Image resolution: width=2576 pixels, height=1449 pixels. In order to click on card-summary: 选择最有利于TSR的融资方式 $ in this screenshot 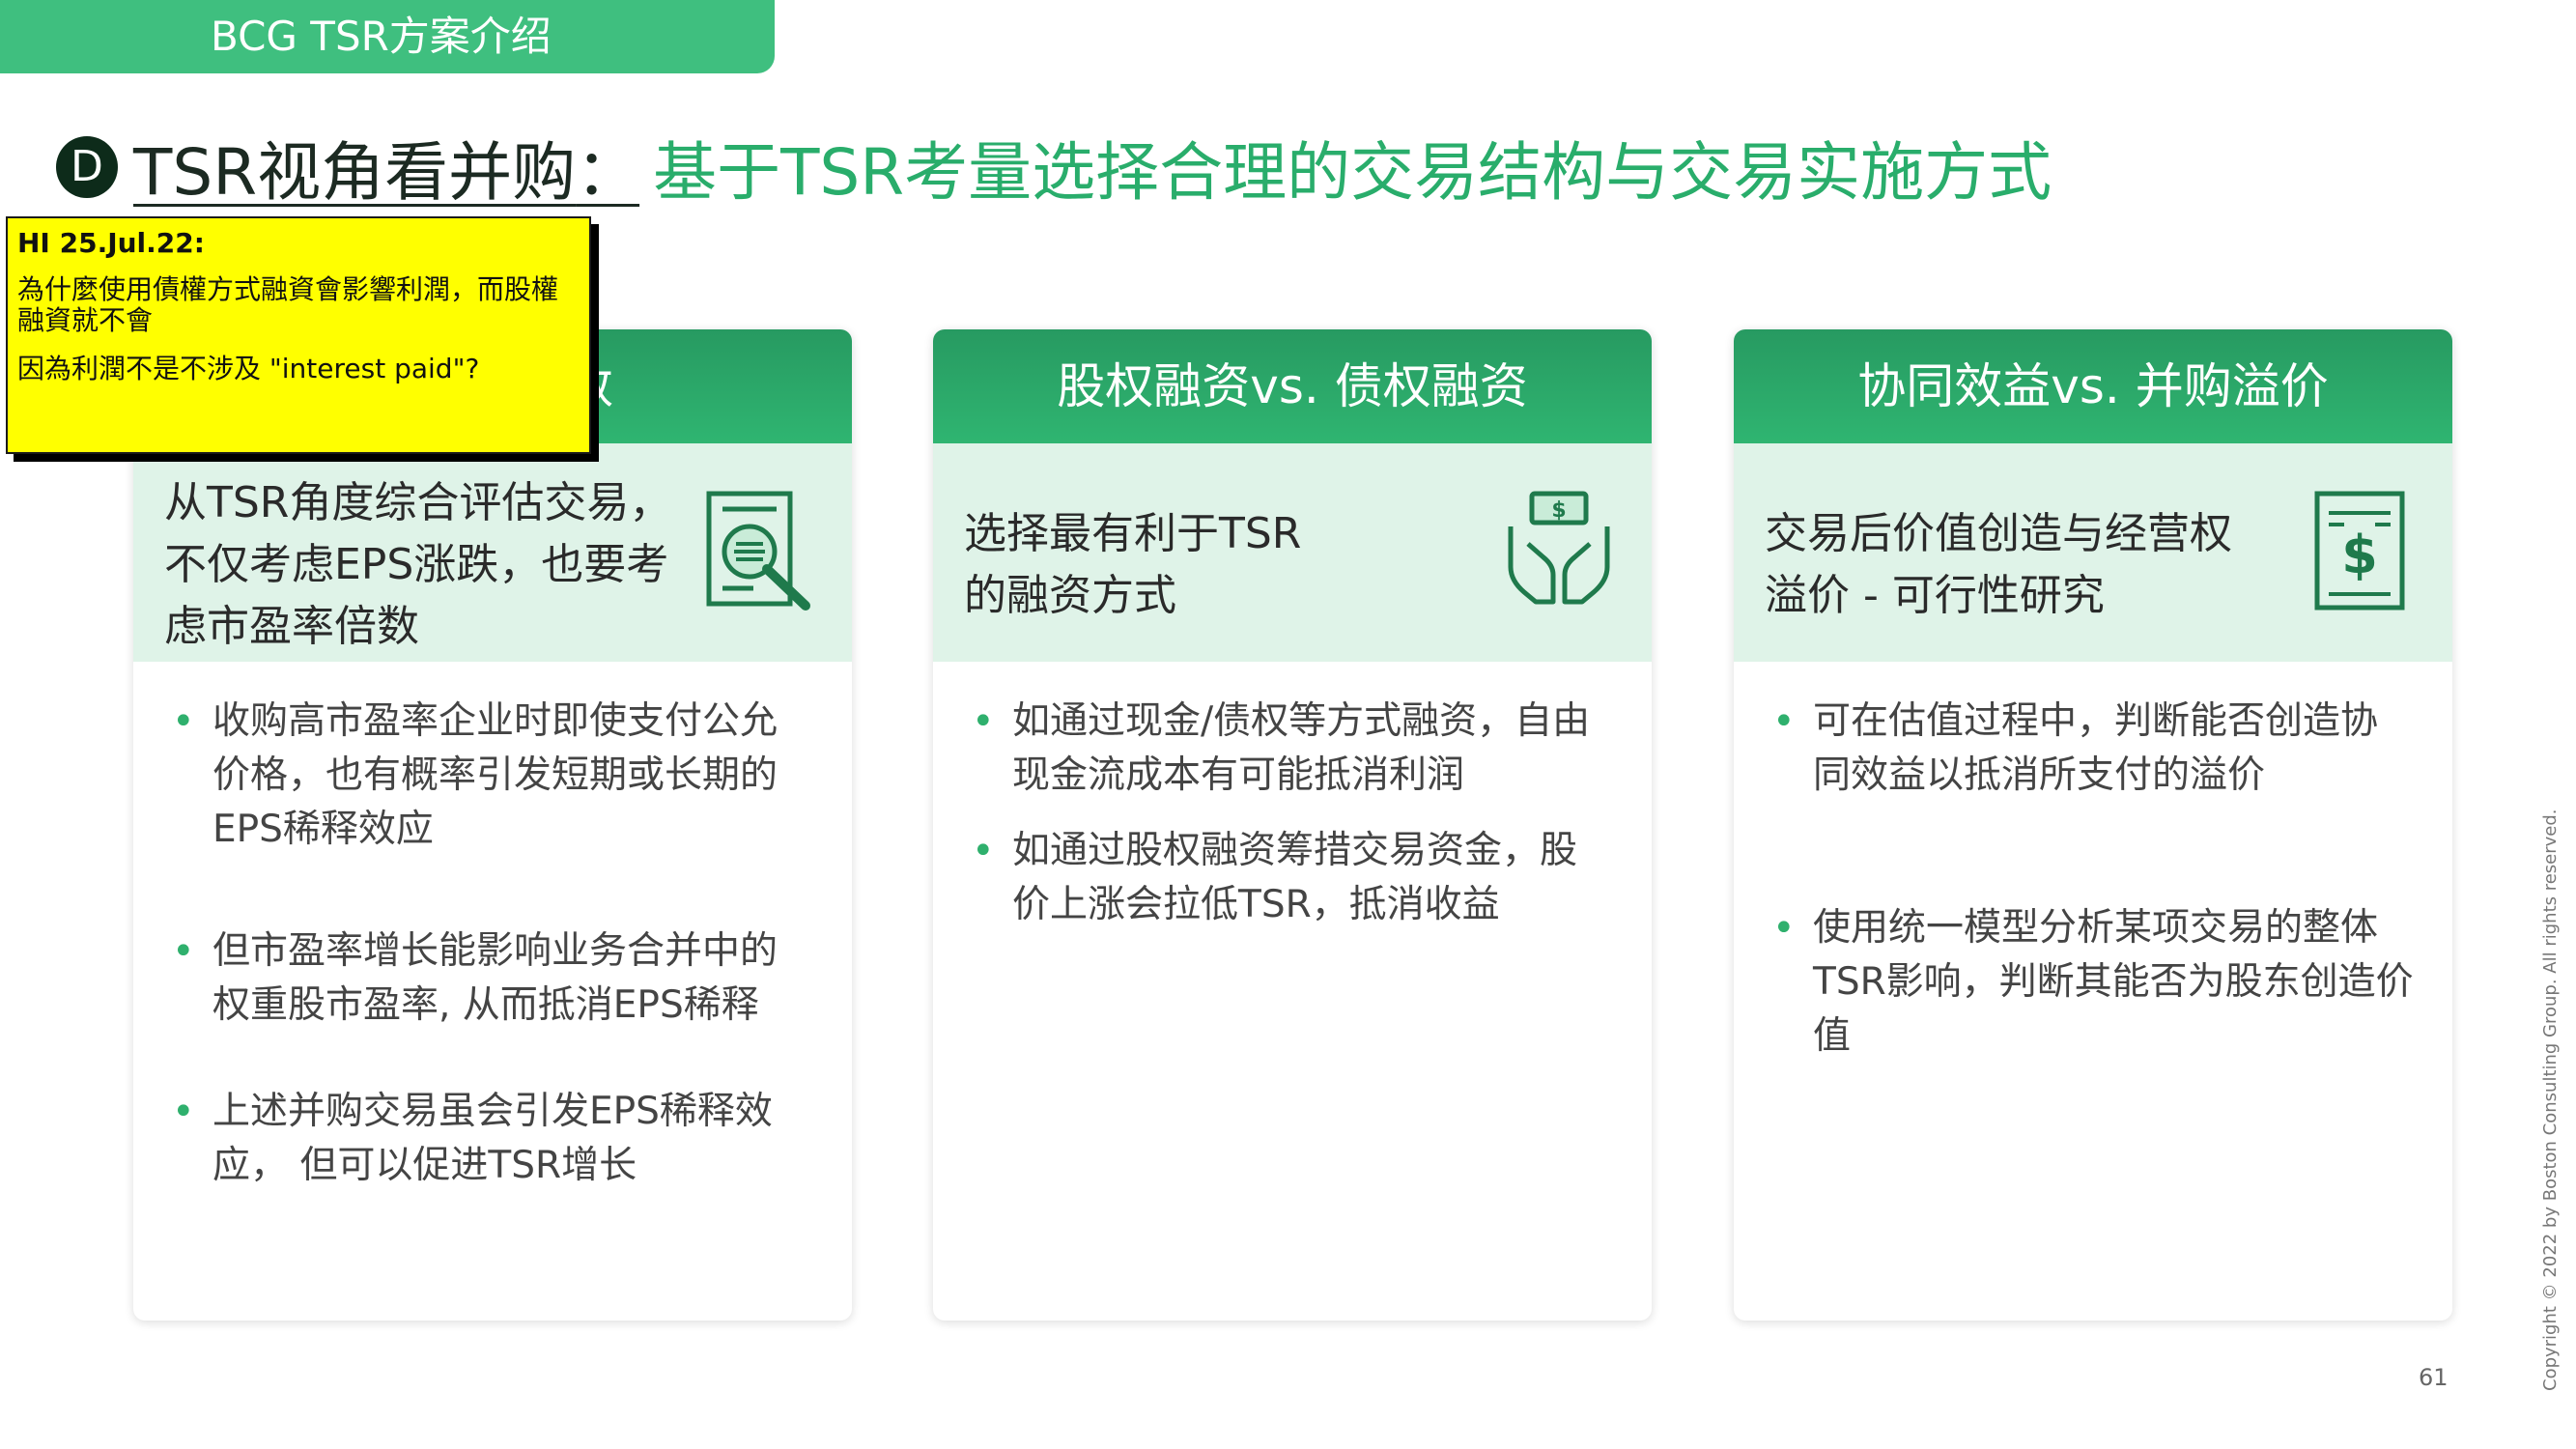, I will do `click(1292, 552)`.